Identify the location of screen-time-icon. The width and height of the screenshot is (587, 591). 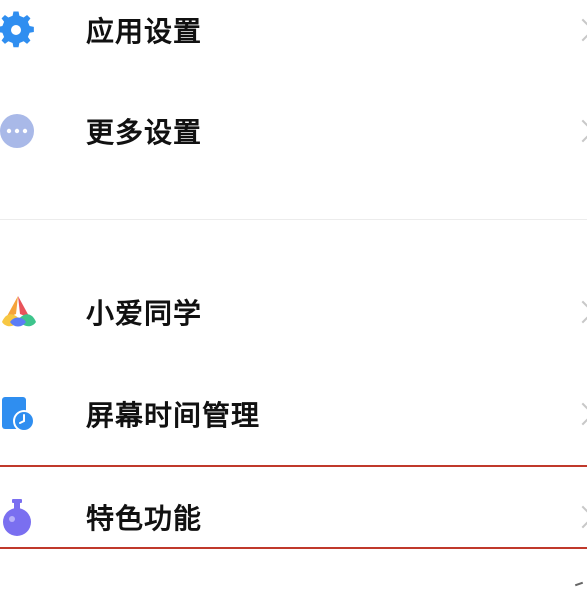
(20, 414).